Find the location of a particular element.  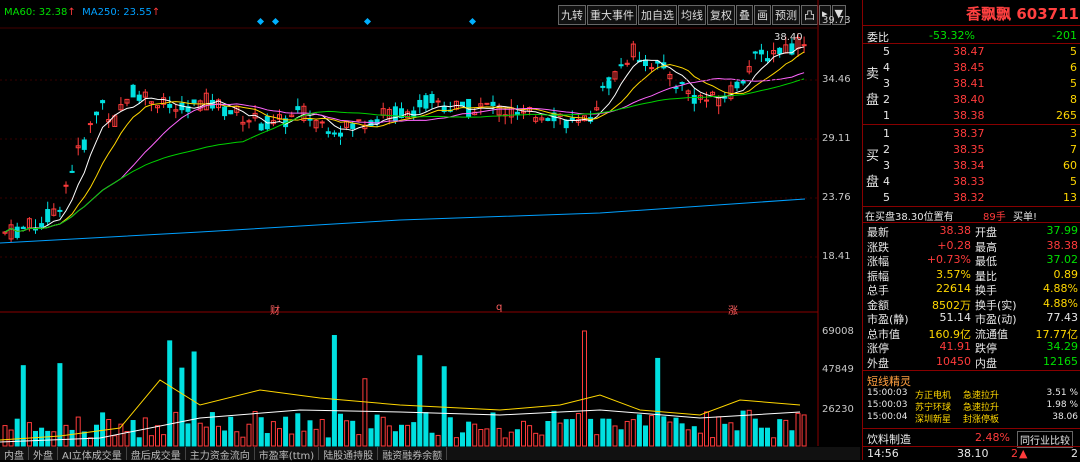

order-book-row: 4 38.45 6 is located at coordinates (971, 68).